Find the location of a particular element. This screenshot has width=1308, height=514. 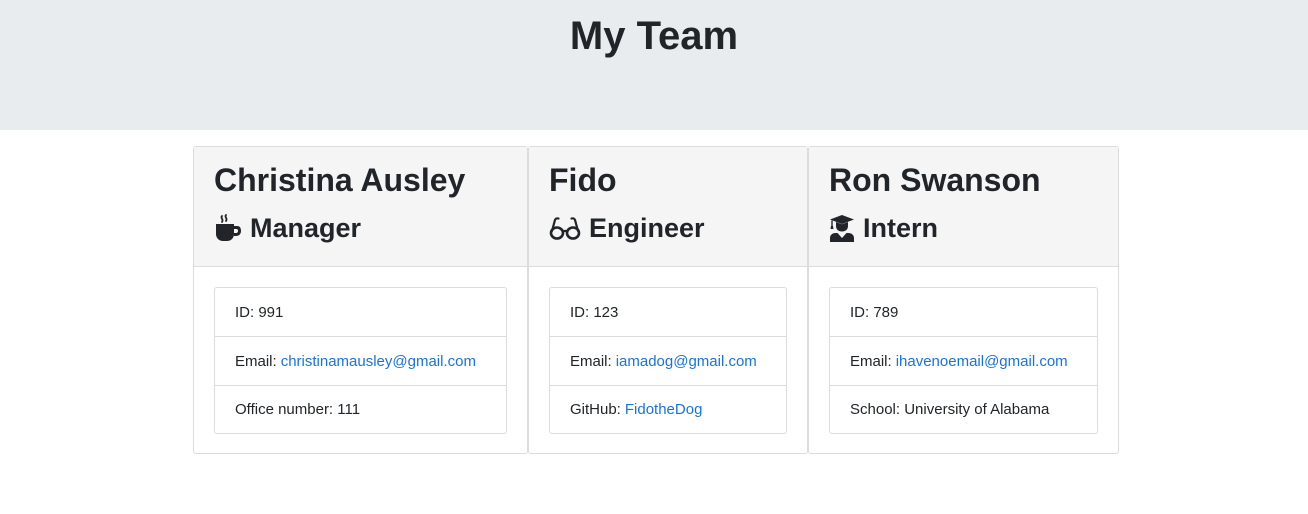

employee-role: Intern is located at coordinates (883, 228).